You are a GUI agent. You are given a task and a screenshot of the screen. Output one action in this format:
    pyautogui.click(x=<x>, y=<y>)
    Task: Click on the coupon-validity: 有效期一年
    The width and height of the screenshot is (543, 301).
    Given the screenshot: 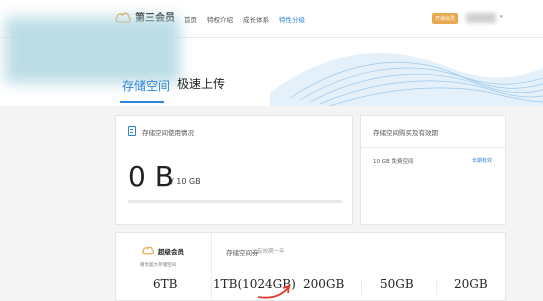 What is the action you would take?
    pyautogui.click(x=271, y=252)
    